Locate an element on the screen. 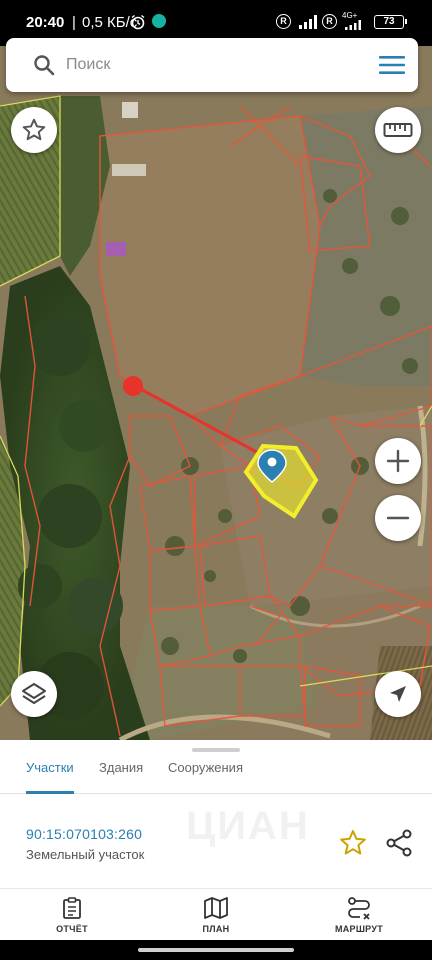  network-type-label: 4G+ is located at coordinates (350, 15).